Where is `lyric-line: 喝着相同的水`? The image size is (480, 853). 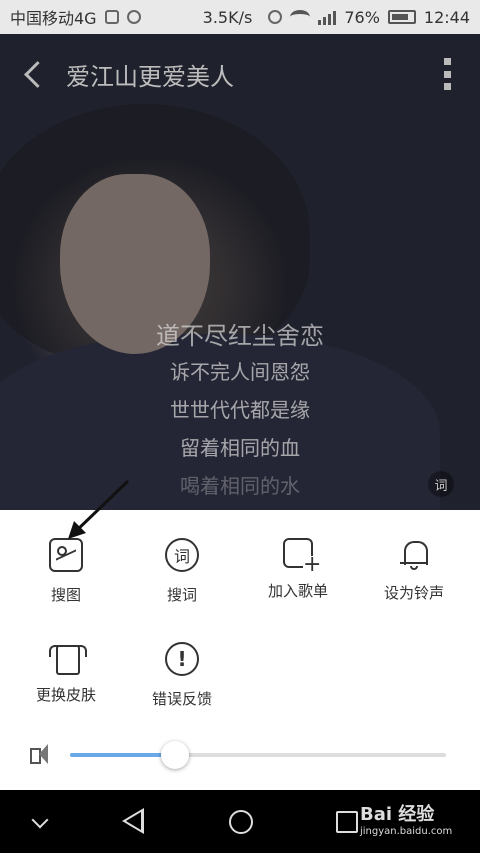 lyric-line: 喝着相同的水 is located at coordinates (240, 486).